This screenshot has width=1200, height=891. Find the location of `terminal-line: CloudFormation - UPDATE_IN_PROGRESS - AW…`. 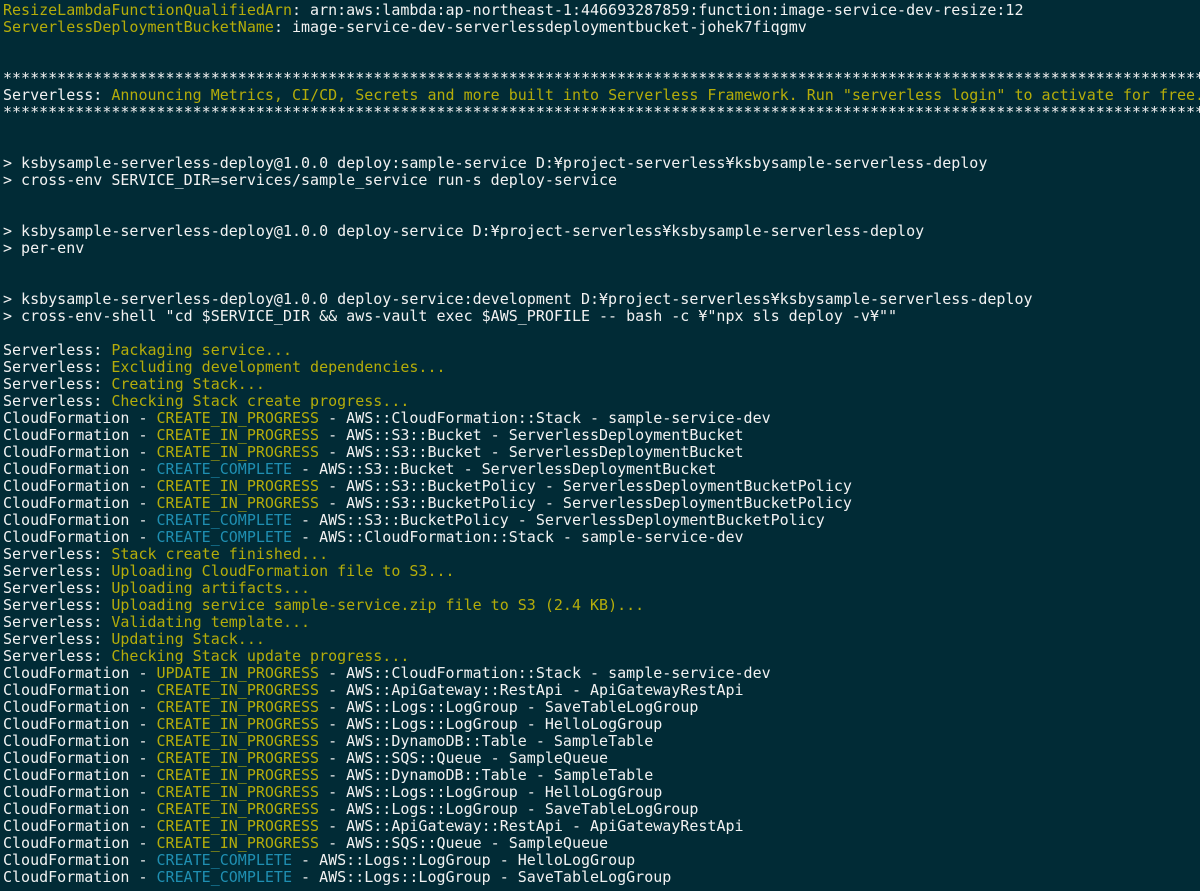

terminal-line: CloudFormation - UPDATE_IN_PROGRESS - AW… is located at coordinates (601, 673).